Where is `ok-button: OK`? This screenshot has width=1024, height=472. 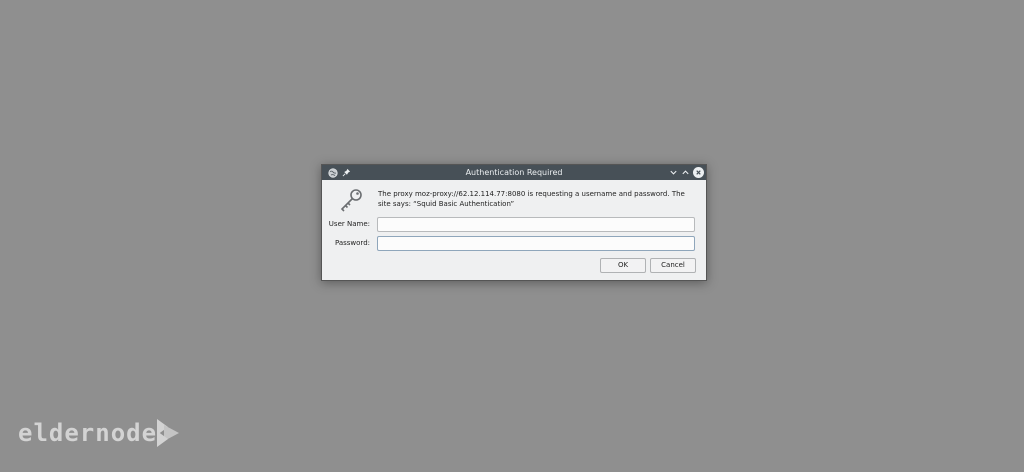
ok-button: OK is located at coordinates (623, 265).